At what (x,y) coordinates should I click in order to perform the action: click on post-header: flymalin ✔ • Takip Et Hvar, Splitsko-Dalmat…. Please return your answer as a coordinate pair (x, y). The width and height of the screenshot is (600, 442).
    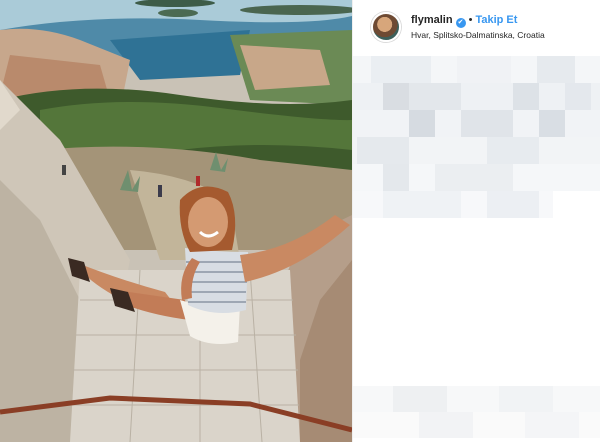
    Looking at the image, I should click on (484, 28).